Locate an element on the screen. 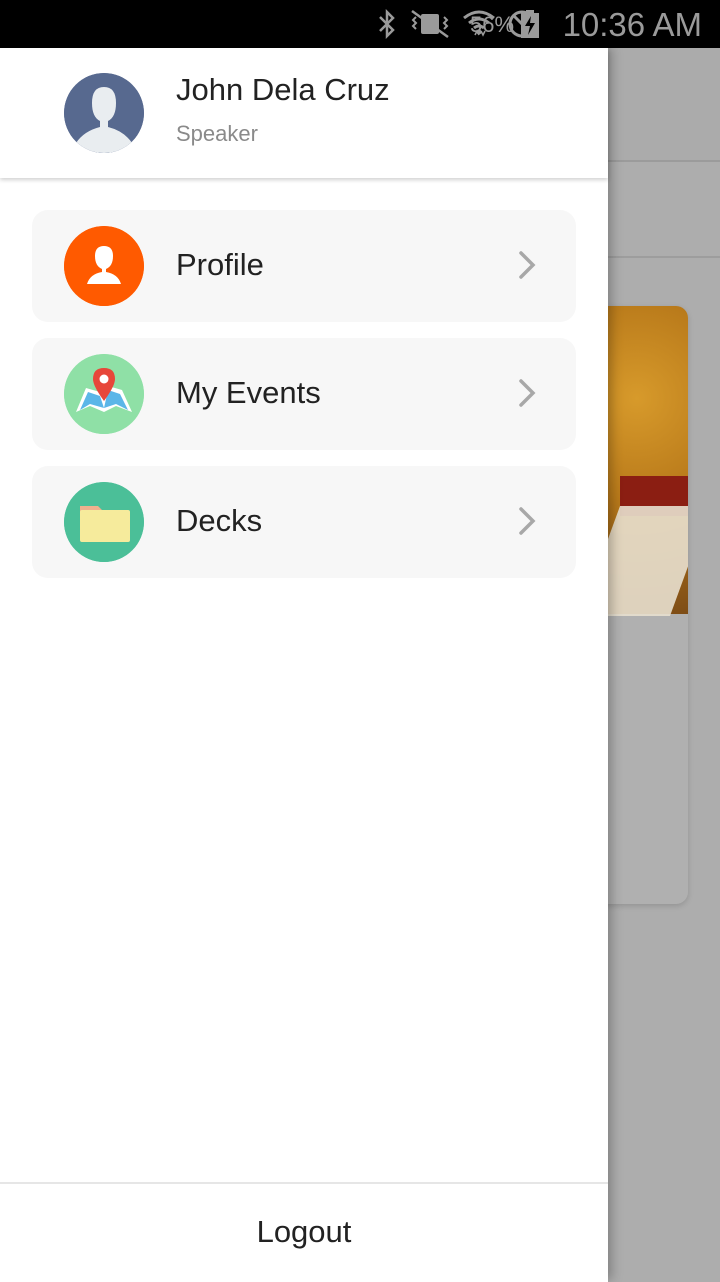 The height and width of the screenshot is (1282, 720). user-role: Speaker is located at coordinates (217, 133).